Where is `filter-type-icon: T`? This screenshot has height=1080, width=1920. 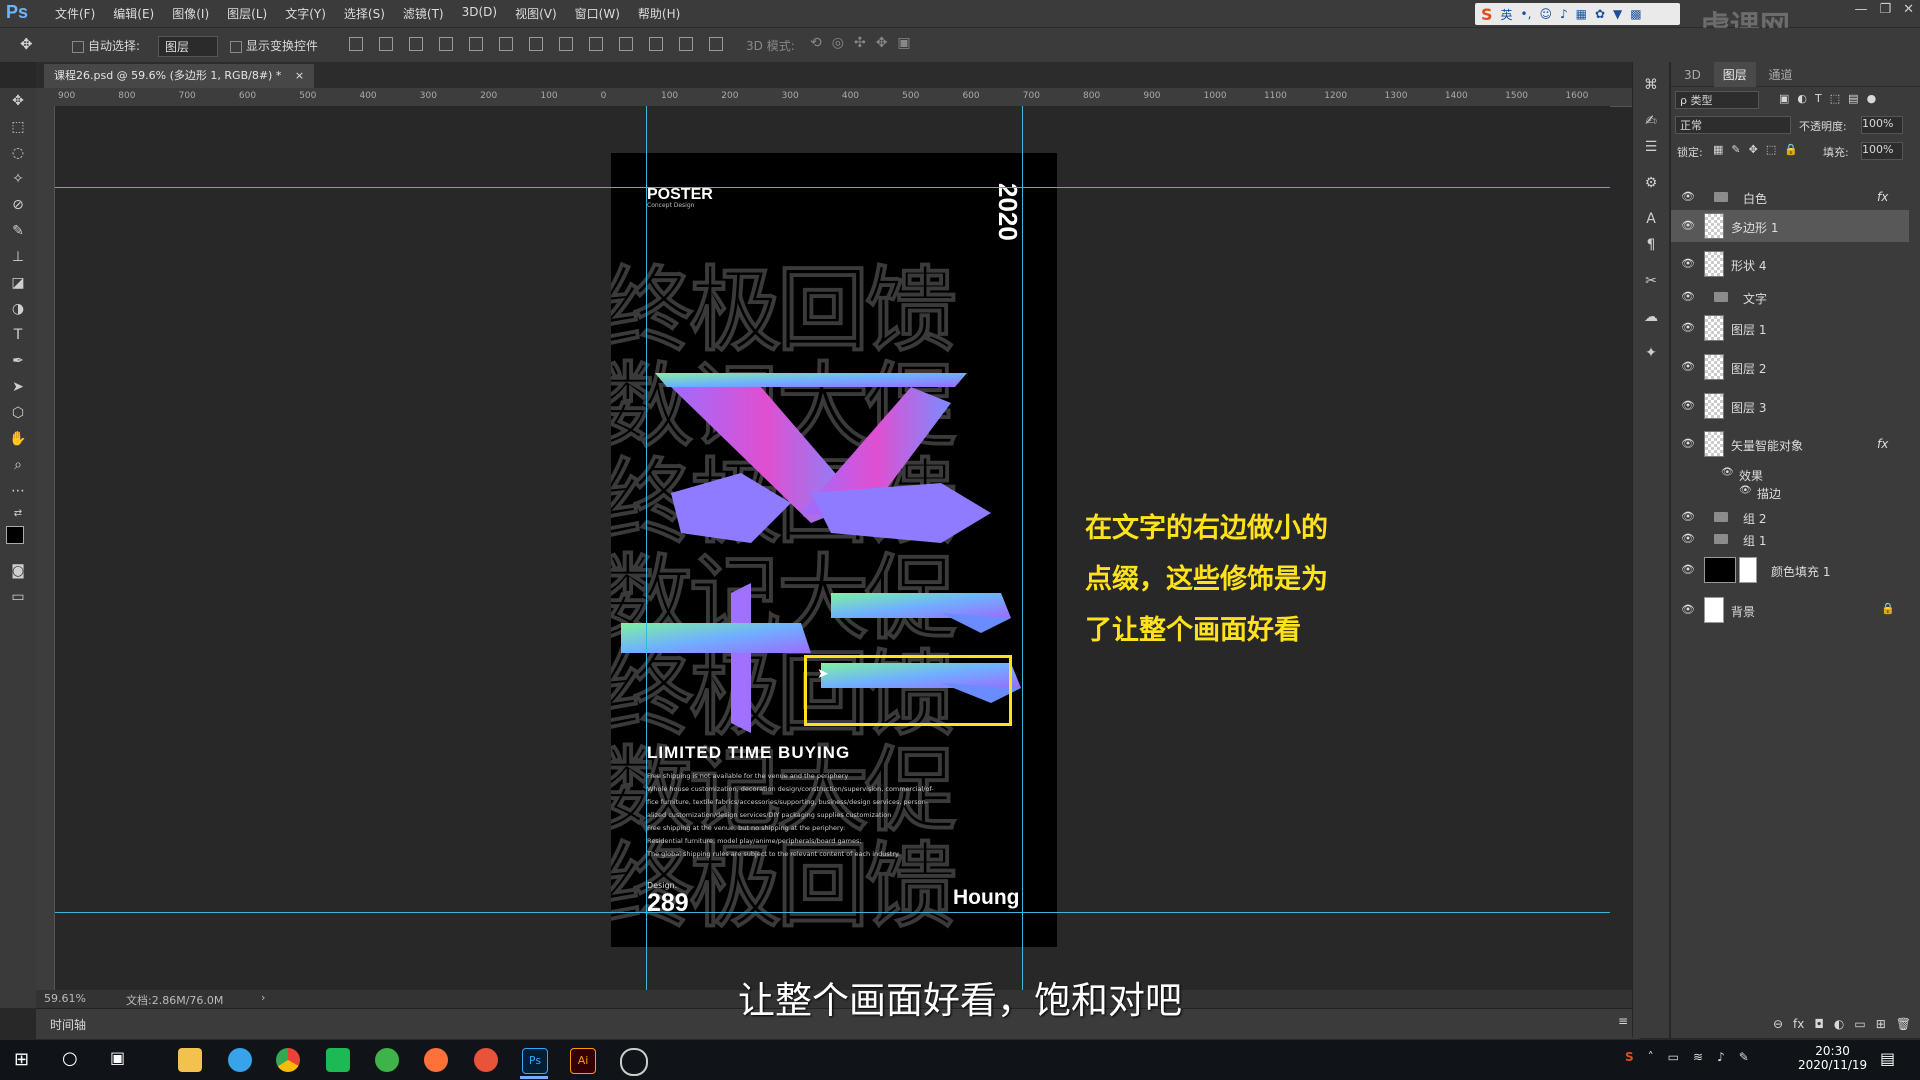 filter-type-icon: T is located at coordinates (1818, 98).